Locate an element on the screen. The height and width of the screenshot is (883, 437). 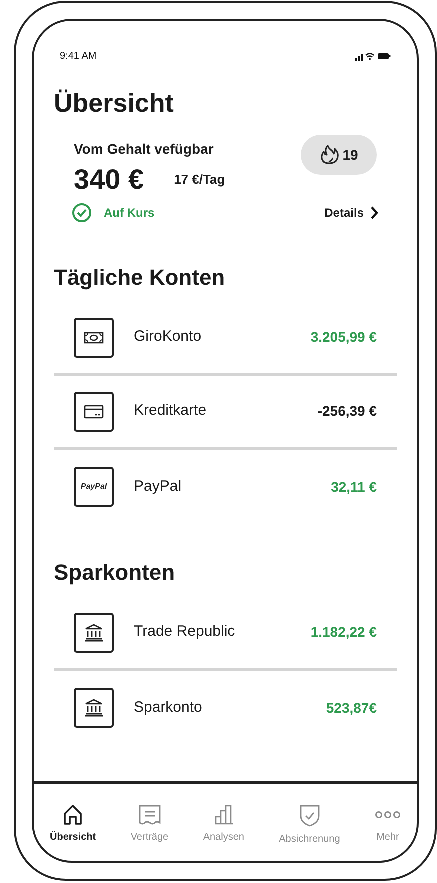
flame-icon is located at coordinates (330, 155).